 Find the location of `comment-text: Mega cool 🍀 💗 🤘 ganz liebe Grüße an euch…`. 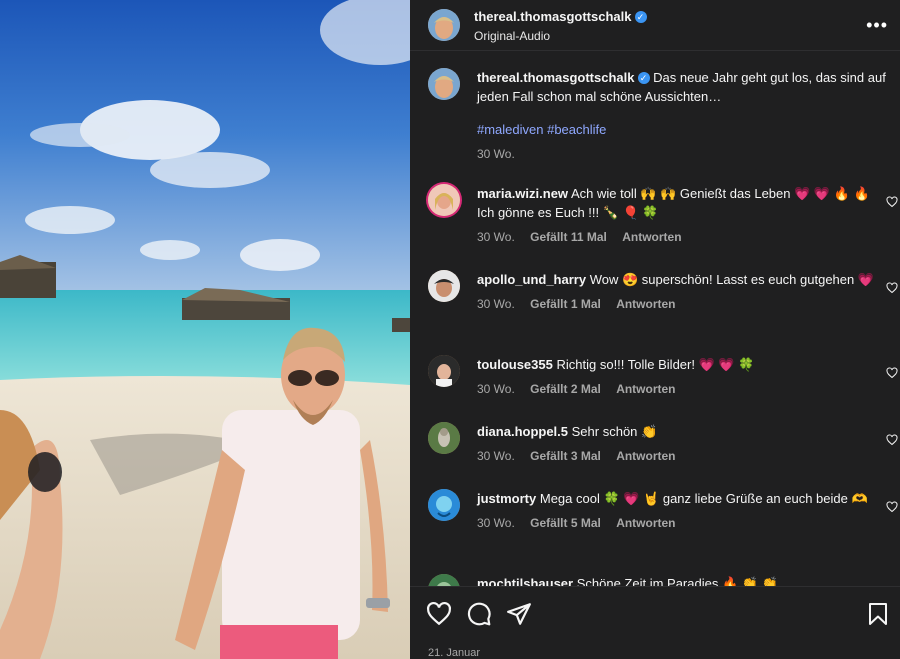

comment-text: Mega cool 🍀 💗 🤘 ganz liebe Grüße an euch… is located at coordinates (703, 498).